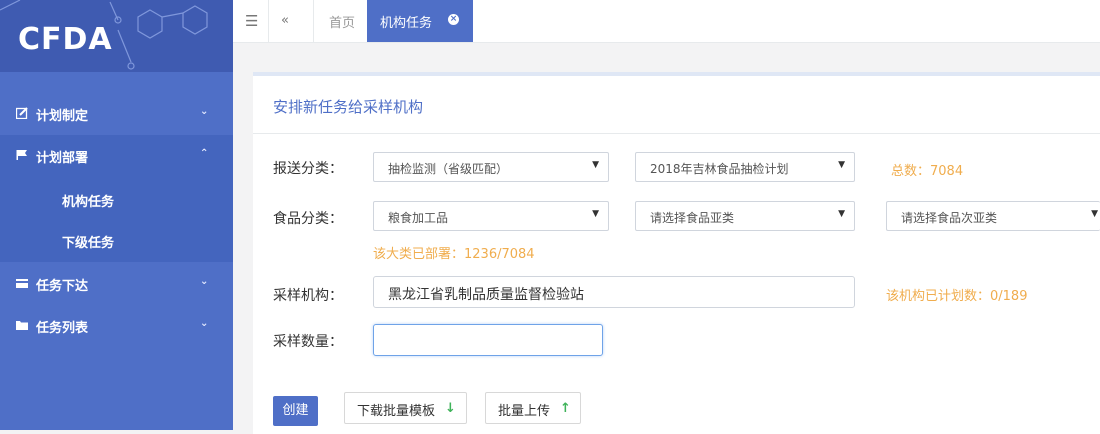 Image resolution: width=1100 pixels, height=434 pixels. I want to click on sidebar-item-task-list: 任务列表 ⌄, so click(116, 326).